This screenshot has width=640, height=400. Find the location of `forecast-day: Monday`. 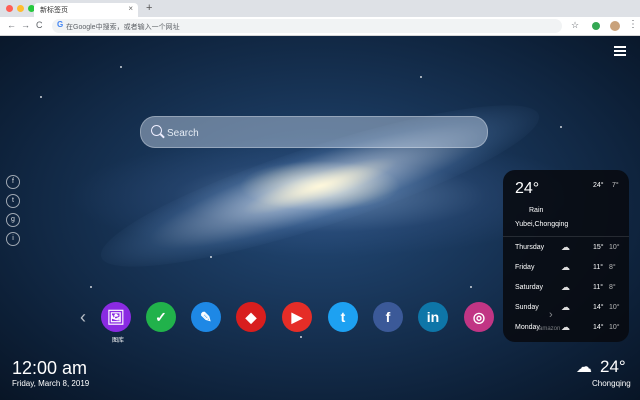

forecast-day: Monday is located at coordinates (527, 327).